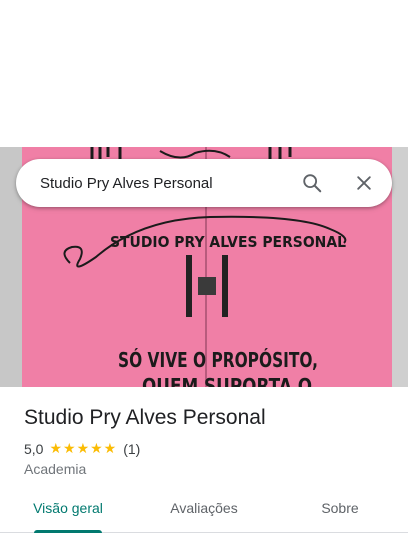 Image resolution: width=408 pixels, height=534 pixels. What do you see at coordinates (145, 417) in the screenshot?
I see `place-title: Studio Pry Alves Personal` at bounding box center [145, 417].